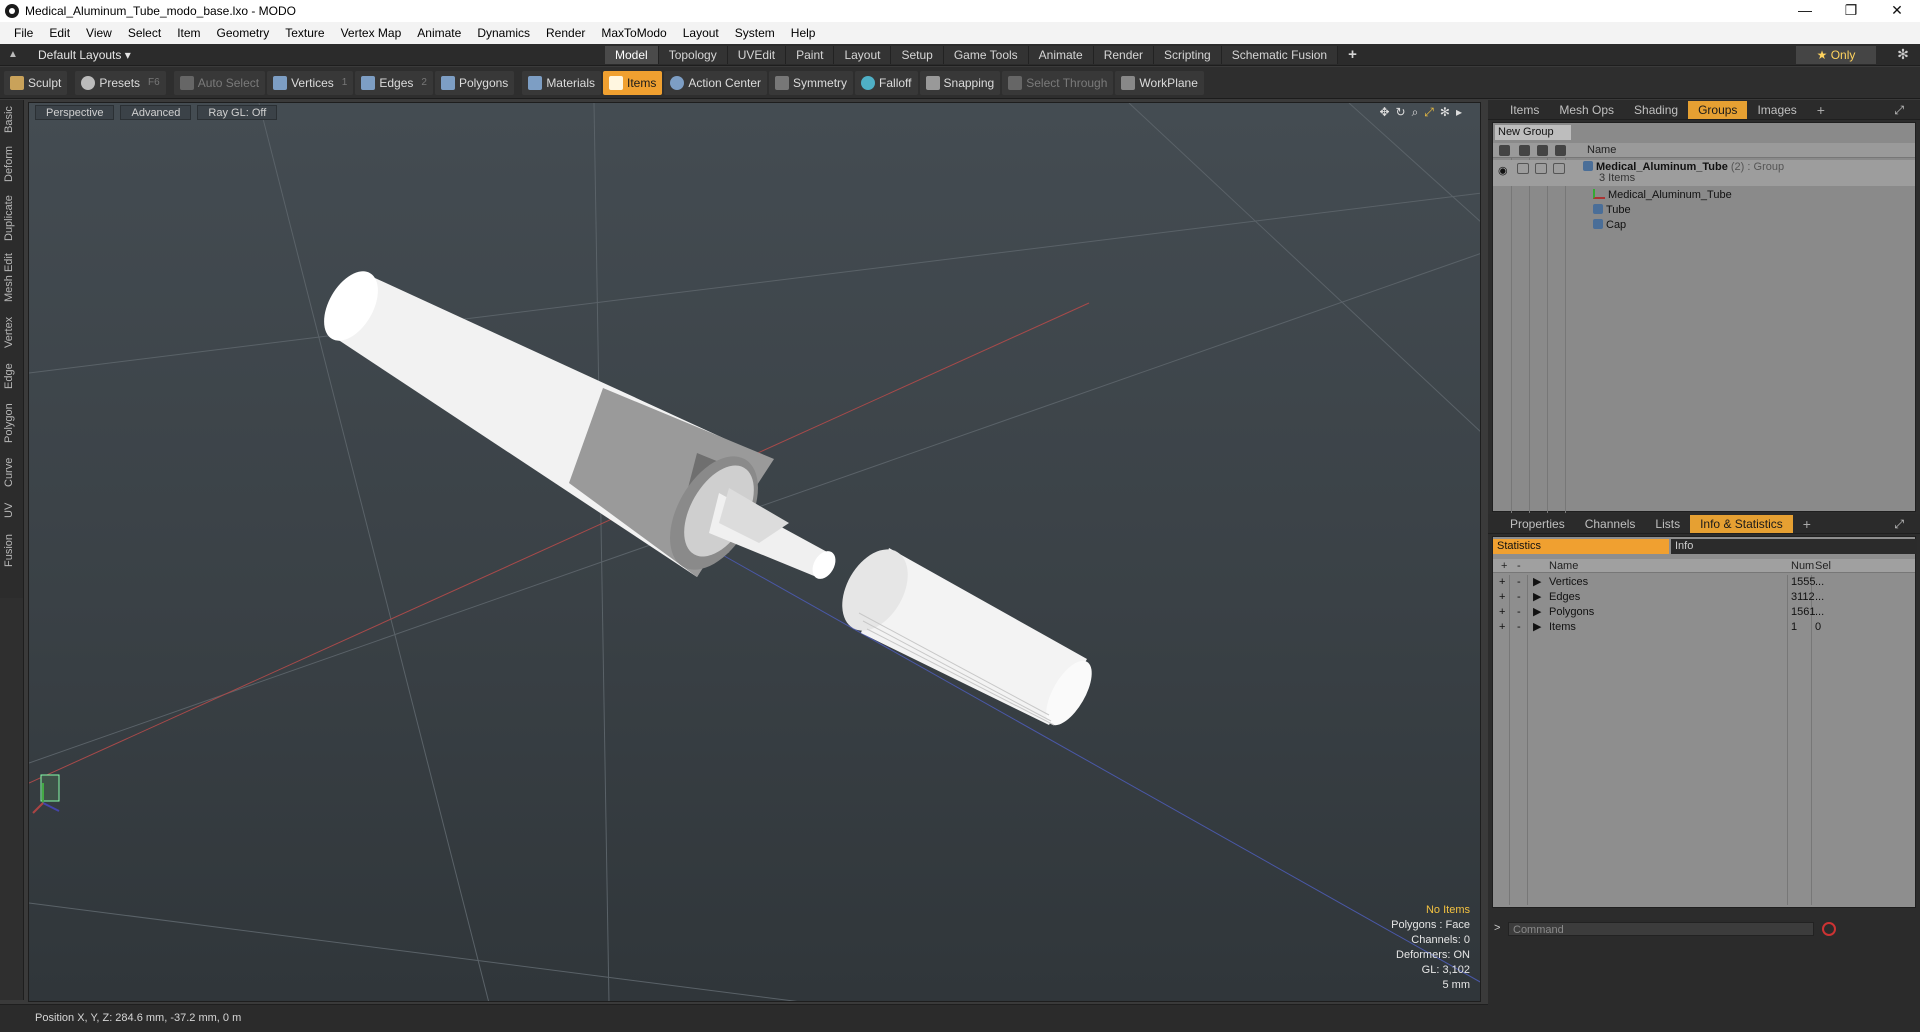 This screenshot has width=1920, height=1032. What do you see at coordinates (1704, 225) in the screenshot?
I see `group-child-row: Cap` at bounding box center [1704, 225].